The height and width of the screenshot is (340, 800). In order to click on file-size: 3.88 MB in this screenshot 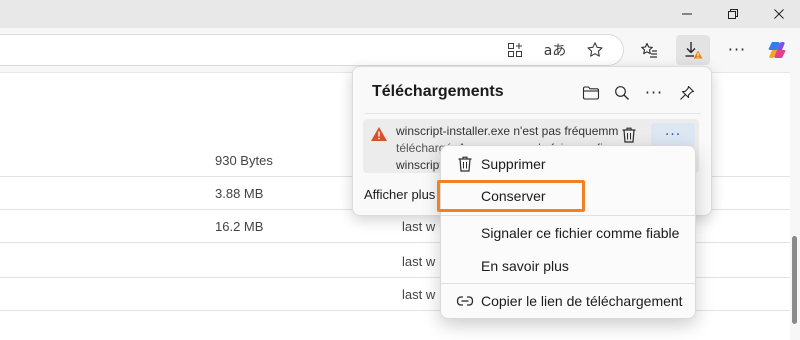, I will do `click(239, 193)`.